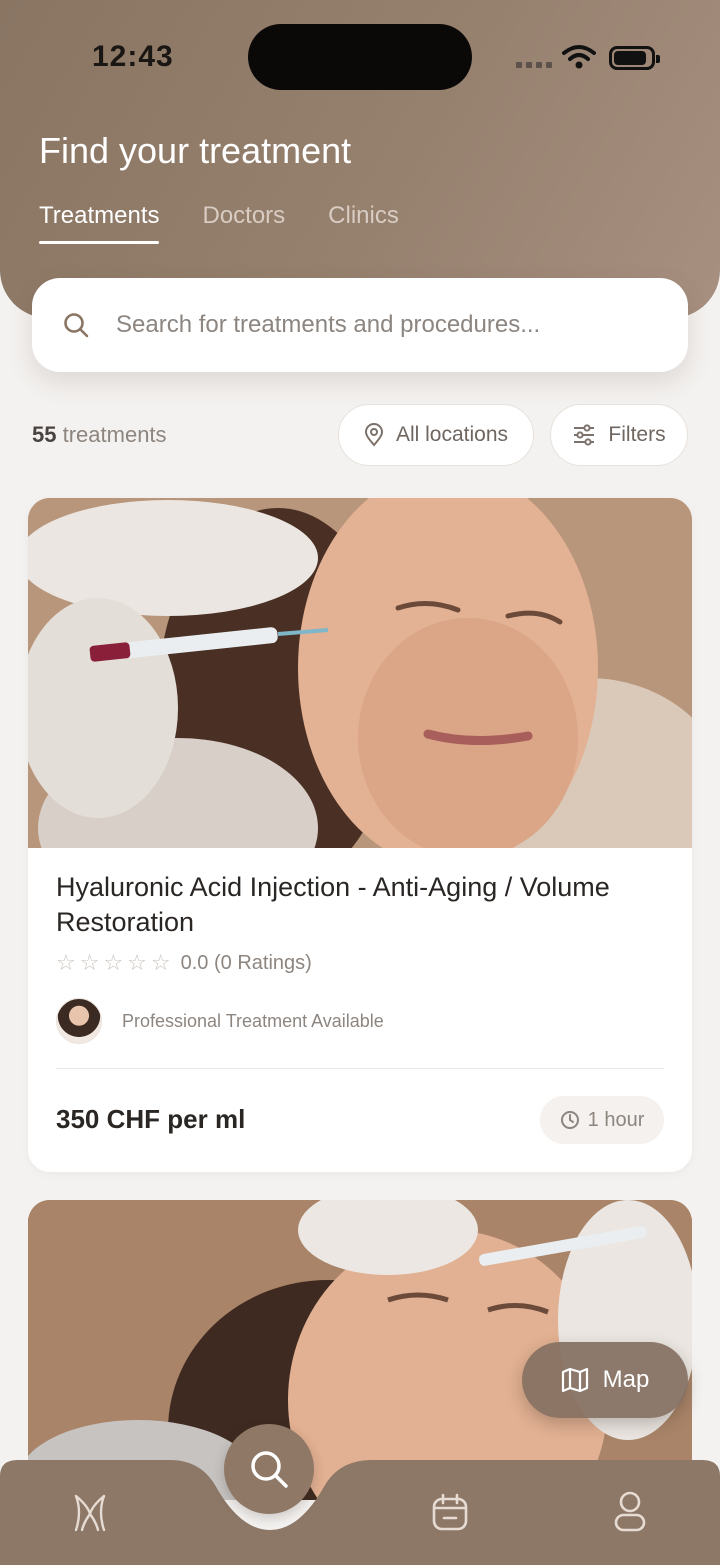 This screenshot has width=720, height=1565. Describe the element at coordinates (569, 1120) in the screenshot. I see `clock-icon` at that location.